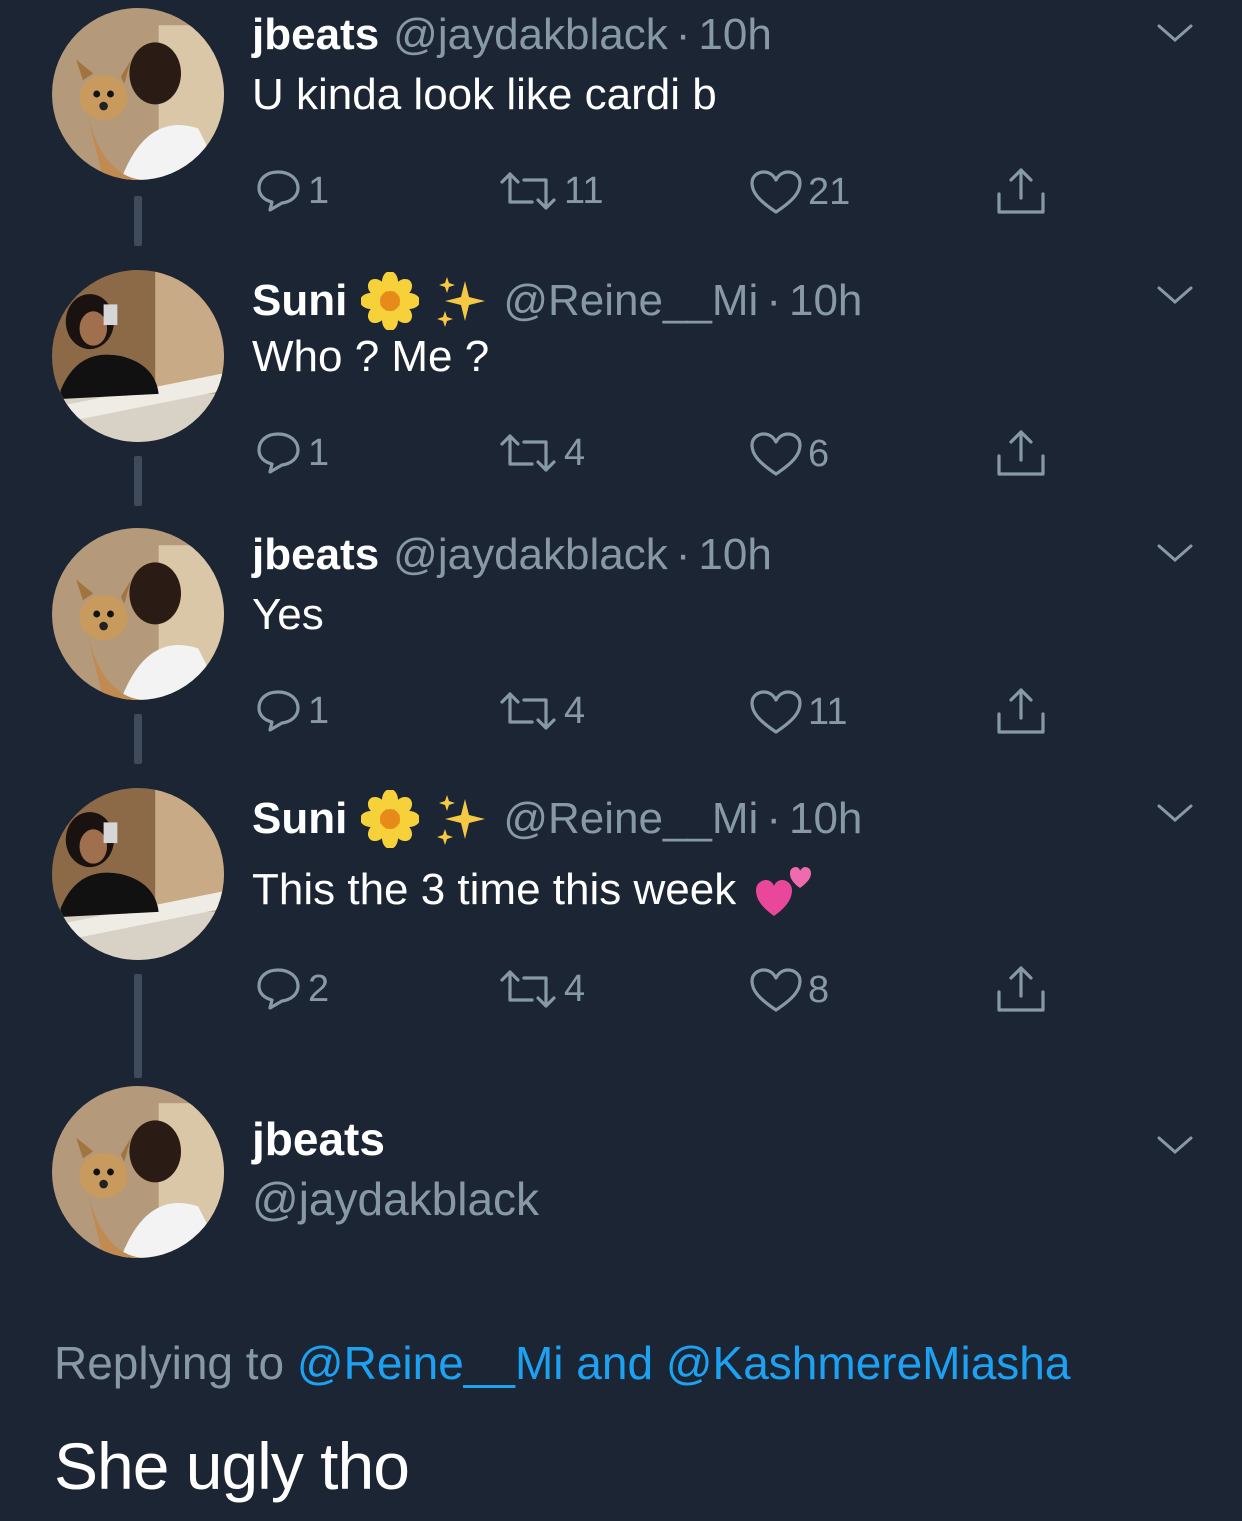 This screenshot has width=1242, height=1521. Describe the element at coordinates (819, 453) in the screenshot. I see `like-count: 6` at that location.